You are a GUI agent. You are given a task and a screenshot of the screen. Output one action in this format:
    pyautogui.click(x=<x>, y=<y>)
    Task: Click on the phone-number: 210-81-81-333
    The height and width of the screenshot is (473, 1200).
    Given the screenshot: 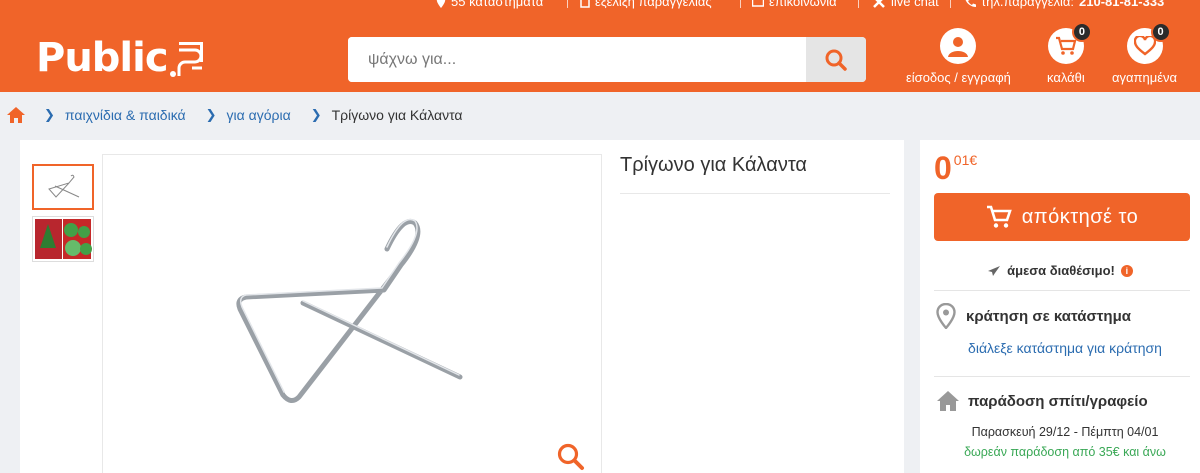 What is the action you would take?
    pyautogui.click(x=1122, y=4)
    